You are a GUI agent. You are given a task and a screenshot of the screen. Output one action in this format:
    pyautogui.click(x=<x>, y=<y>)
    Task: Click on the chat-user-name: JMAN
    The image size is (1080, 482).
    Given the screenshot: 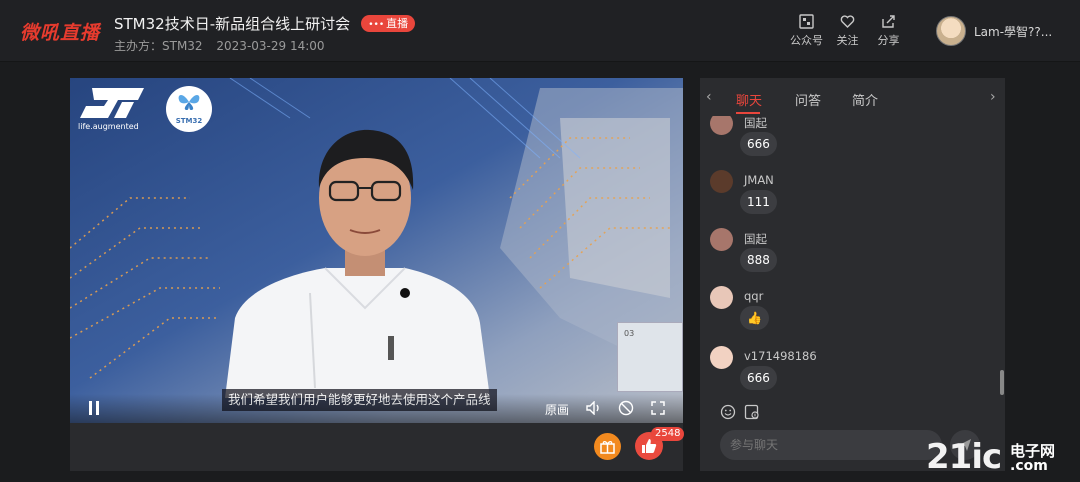 What is the action you would take?
    pyautogui.click(x=759, y=180)
    